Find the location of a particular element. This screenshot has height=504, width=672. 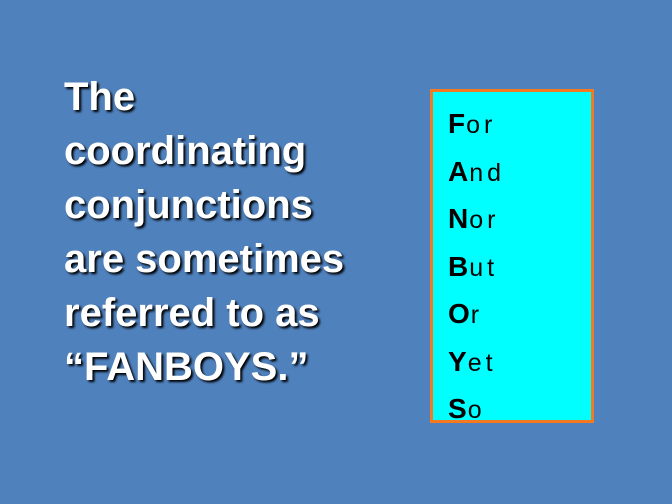

fanboys-item-nor: Nor is located at coordinates (476, 219).